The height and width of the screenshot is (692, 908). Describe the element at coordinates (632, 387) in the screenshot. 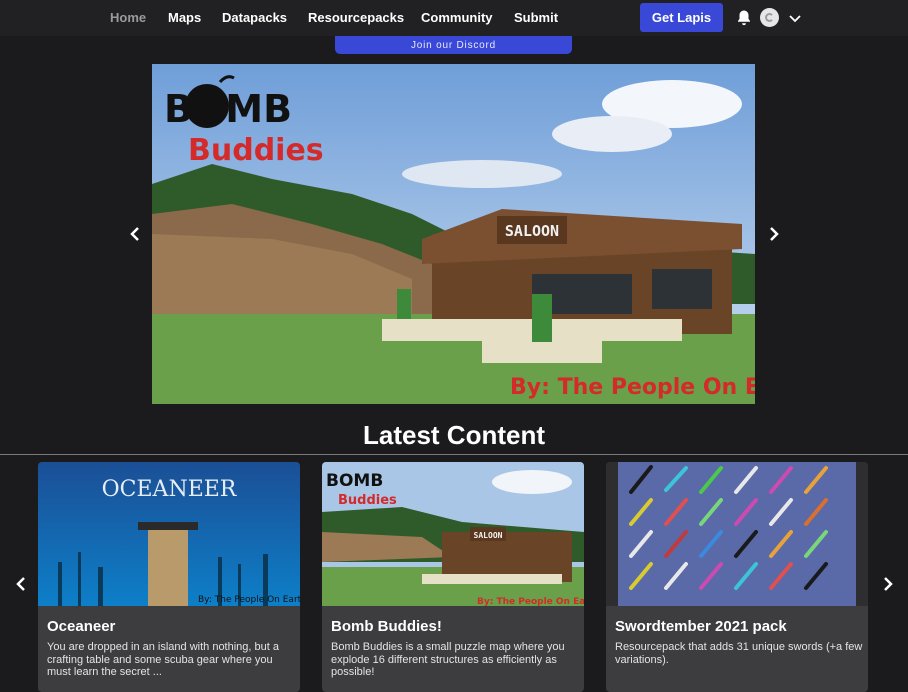

I see `hero-byline: By: The People On Earth` at that location.